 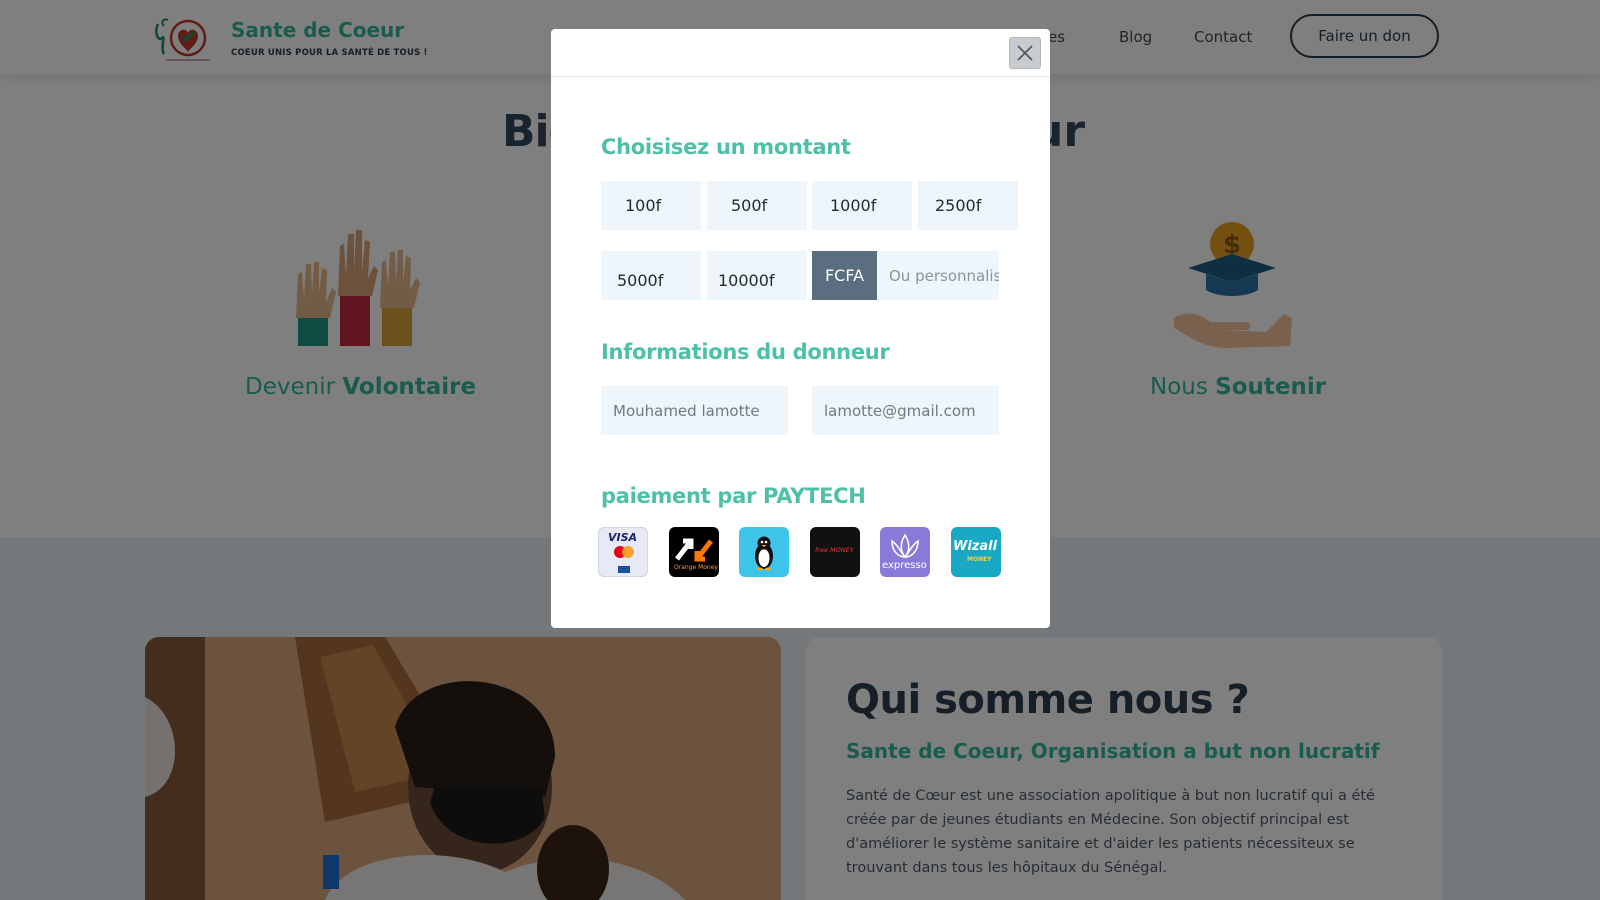 What do you see at coordinates (800, 53) in the screenshot?
I see `modal-header` at bounding box center [800, 53].